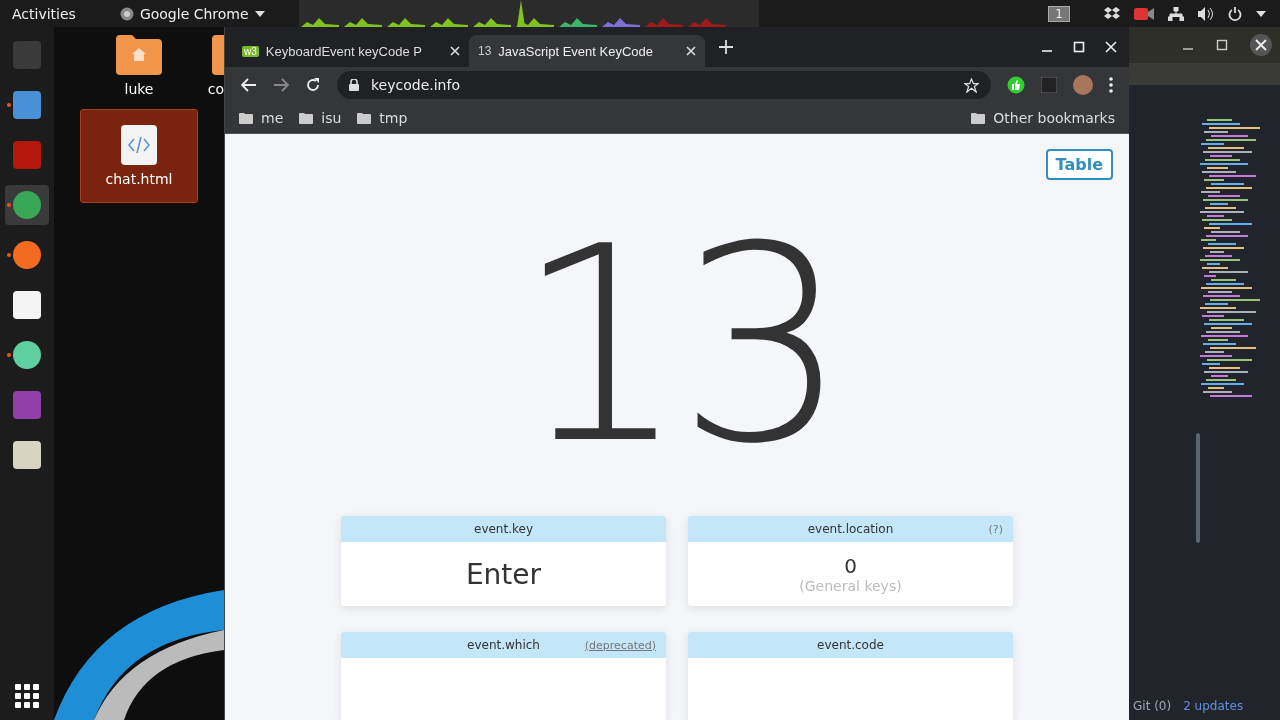  Describe the element at coordinates (1079, 164) in the screenshot. I see `table-button: Table` at that location.